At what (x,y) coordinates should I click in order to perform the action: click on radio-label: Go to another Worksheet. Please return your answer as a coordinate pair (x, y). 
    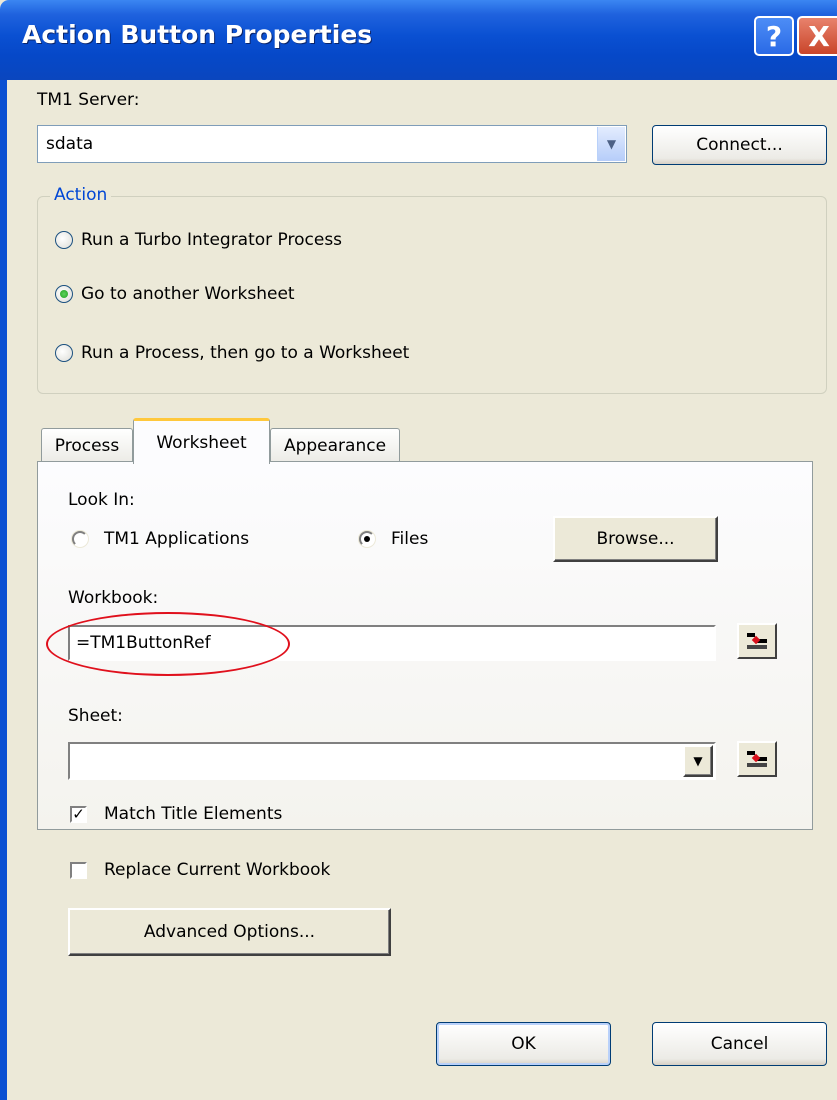
    Looking at the image, I should click on (188, 294).